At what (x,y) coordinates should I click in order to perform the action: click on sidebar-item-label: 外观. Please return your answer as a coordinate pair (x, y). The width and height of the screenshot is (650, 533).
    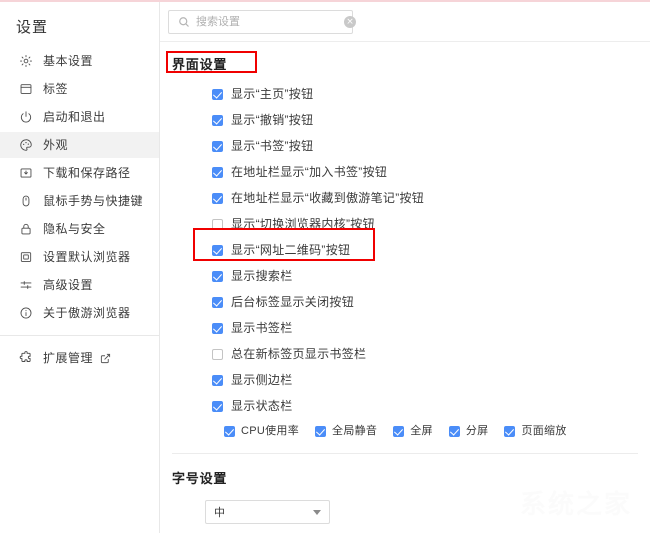
    Looking at the image, I should click on (56, 145).